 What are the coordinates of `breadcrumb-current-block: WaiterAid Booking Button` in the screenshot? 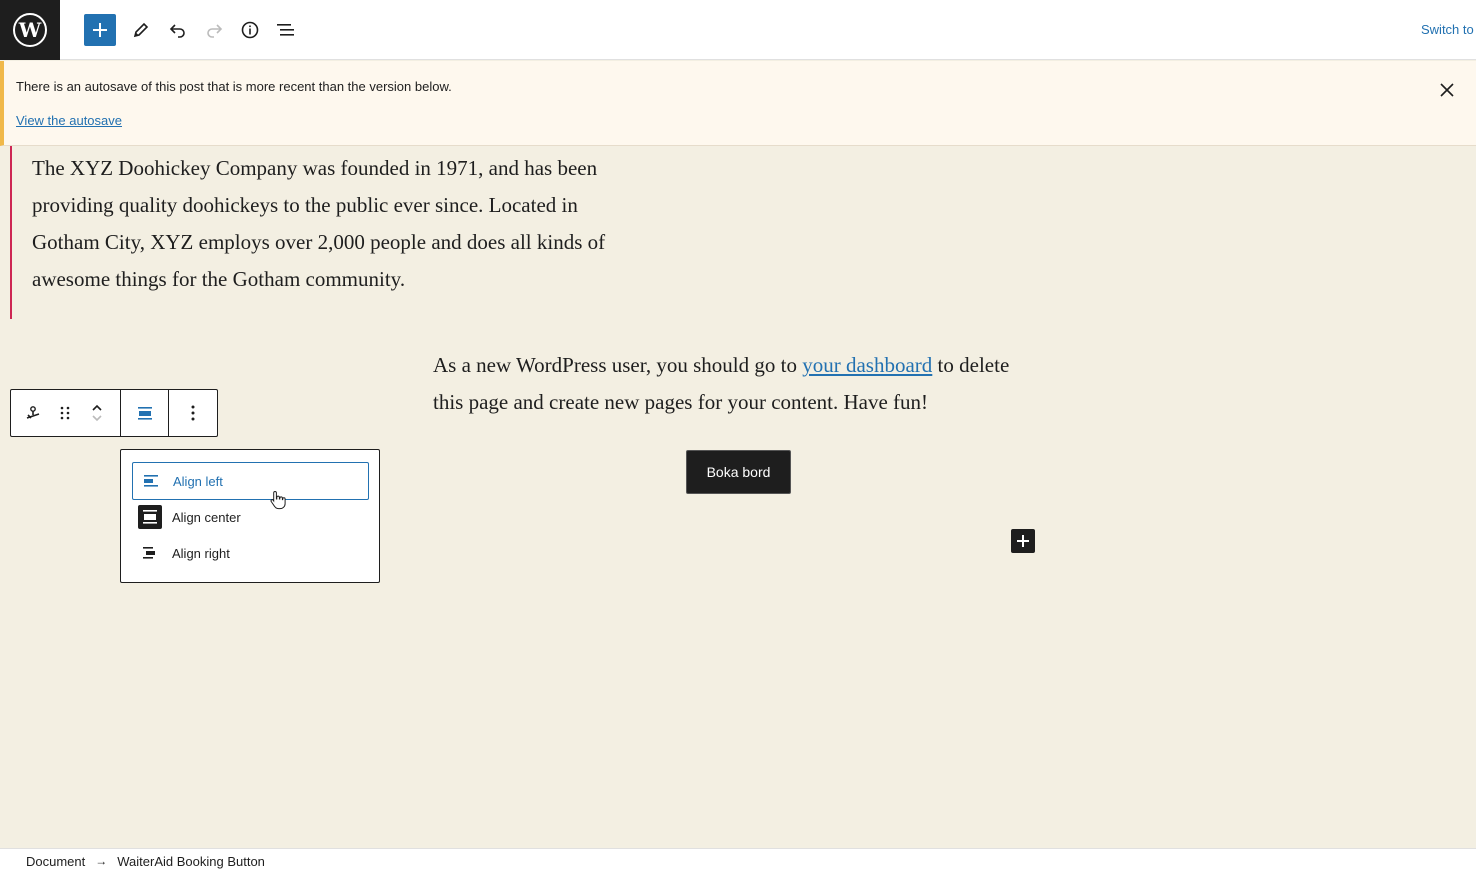 It's located at (191, 861).